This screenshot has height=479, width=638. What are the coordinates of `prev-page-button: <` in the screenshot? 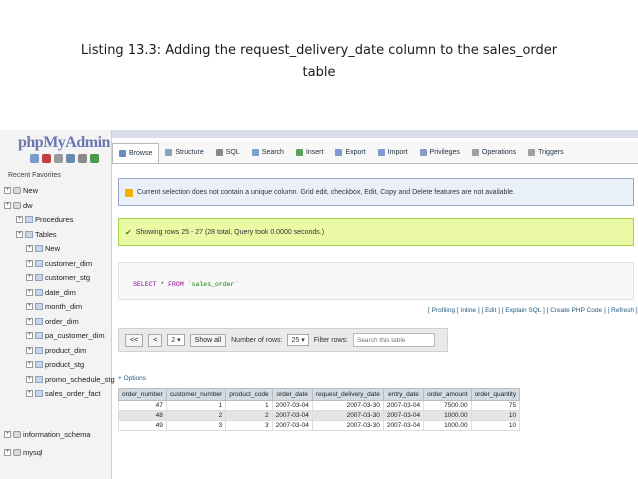 It's located at (155, 340).